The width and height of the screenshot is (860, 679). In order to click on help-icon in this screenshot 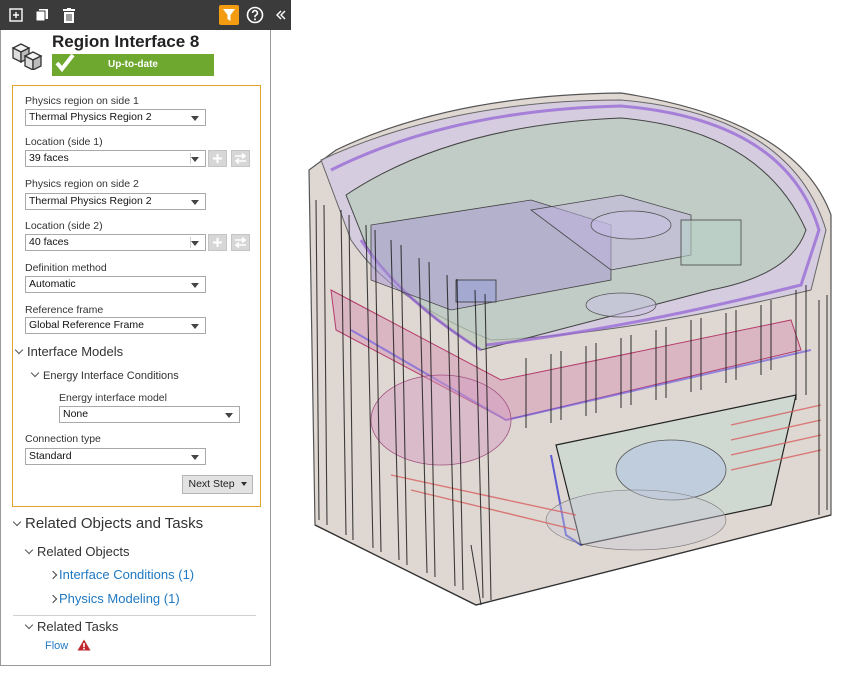, I will do `click(255, 15)`.